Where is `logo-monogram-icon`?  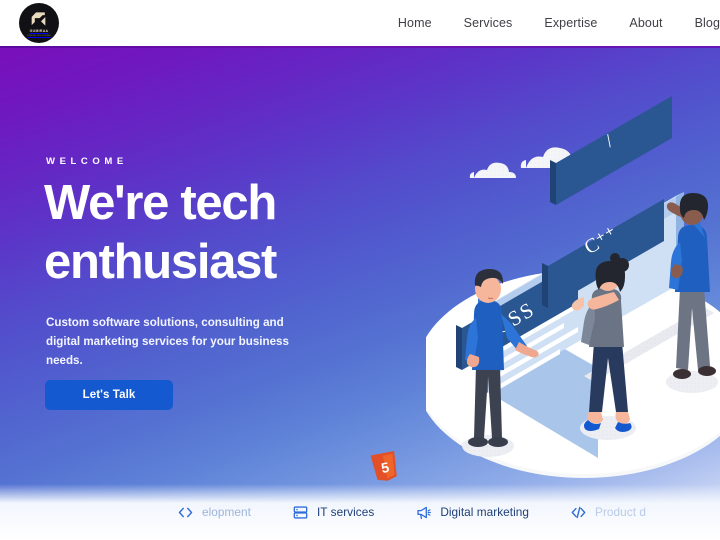 logo-monogram-icon is located at coordinates (38, 19).